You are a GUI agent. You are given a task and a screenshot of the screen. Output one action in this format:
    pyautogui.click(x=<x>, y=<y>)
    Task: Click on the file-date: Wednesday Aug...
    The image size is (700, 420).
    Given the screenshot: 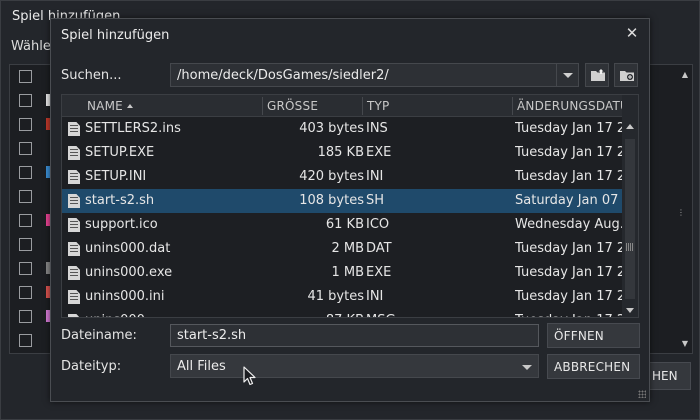 What is the action you would take?
    pyautogui.click(x=569, y=224)
    